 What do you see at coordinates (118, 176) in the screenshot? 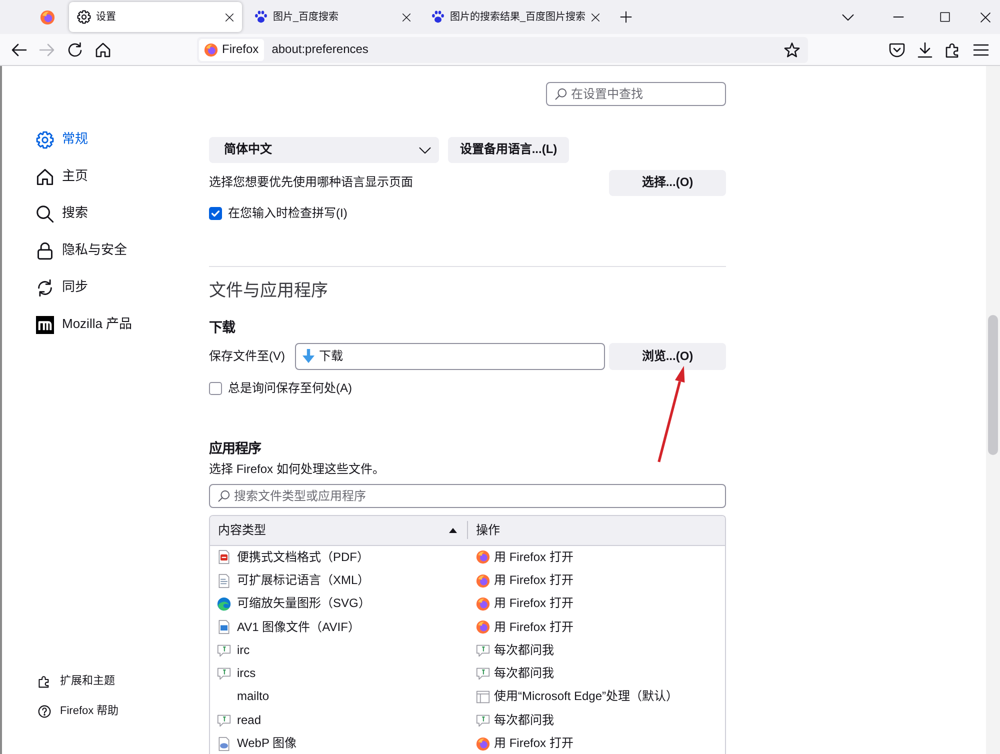
I see `sidebar-item: 主页` at bounding box center [118, 176].